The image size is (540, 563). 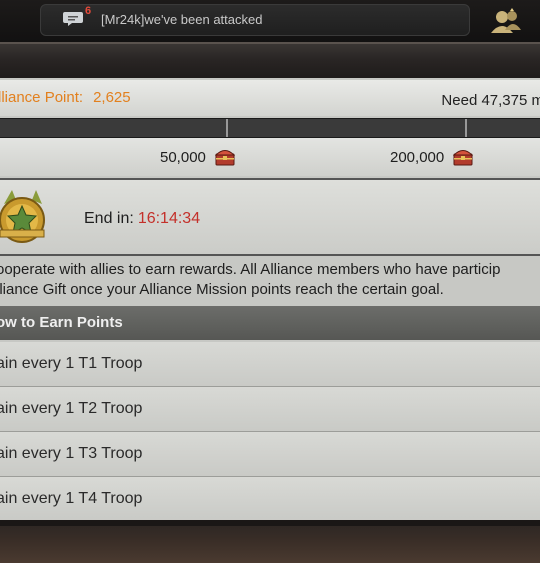 What do you see at coordinates (270, 98) in the screenshot?
I see `alliance-points-row: lliance Point: 2,625 Need 47,375 m` at bounding box center [270, 98].